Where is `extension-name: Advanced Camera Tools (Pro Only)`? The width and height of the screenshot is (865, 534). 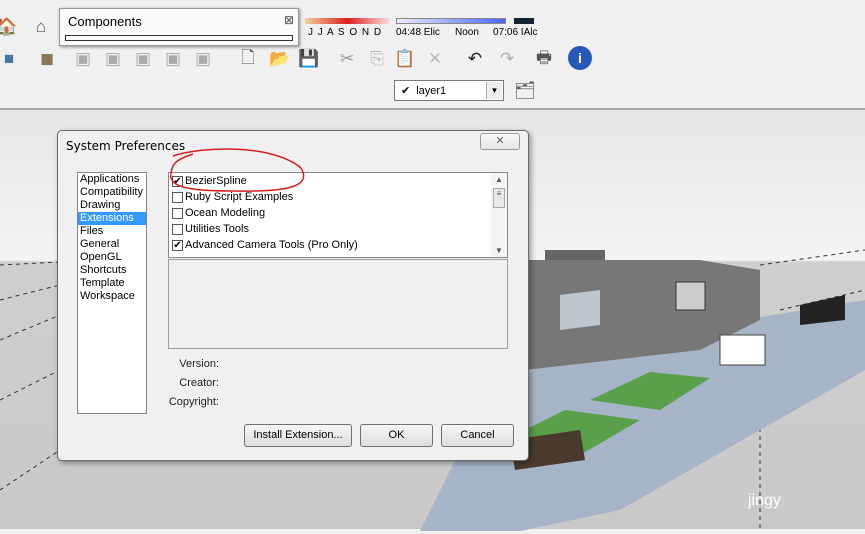 extension-name: Advanced Camera Tools (Pro Only) is located at coordinates (271, 245).